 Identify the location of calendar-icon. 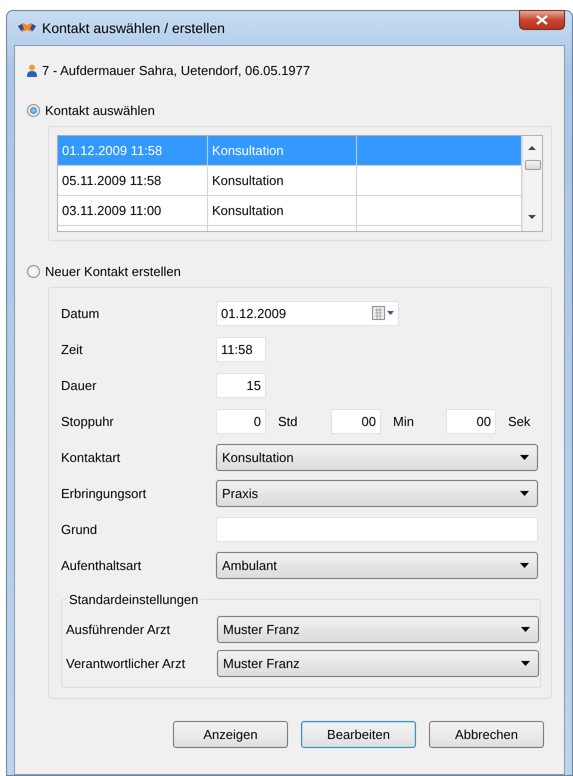
(383, 313).